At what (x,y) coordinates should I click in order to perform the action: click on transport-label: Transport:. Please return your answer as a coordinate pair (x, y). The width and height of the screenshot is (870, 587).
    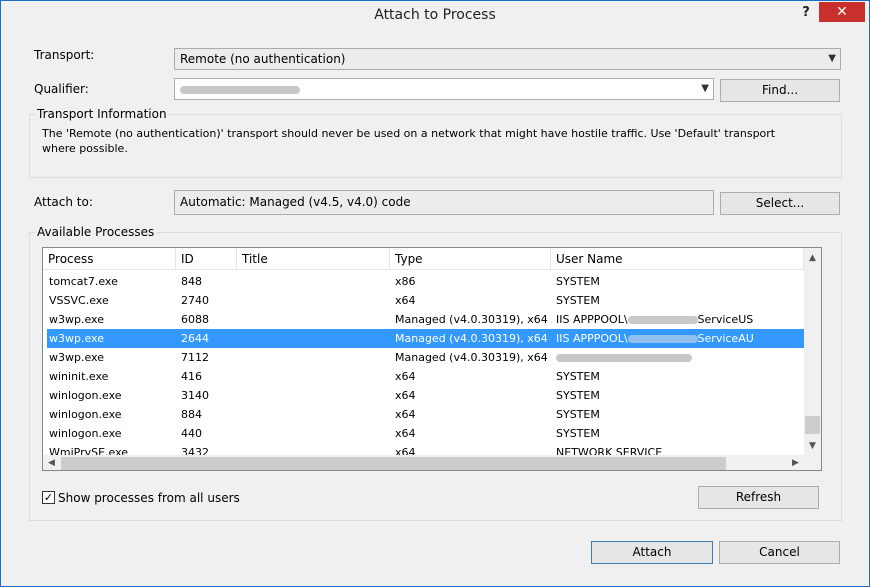
    Looking at the image, I should click on (64, 55).